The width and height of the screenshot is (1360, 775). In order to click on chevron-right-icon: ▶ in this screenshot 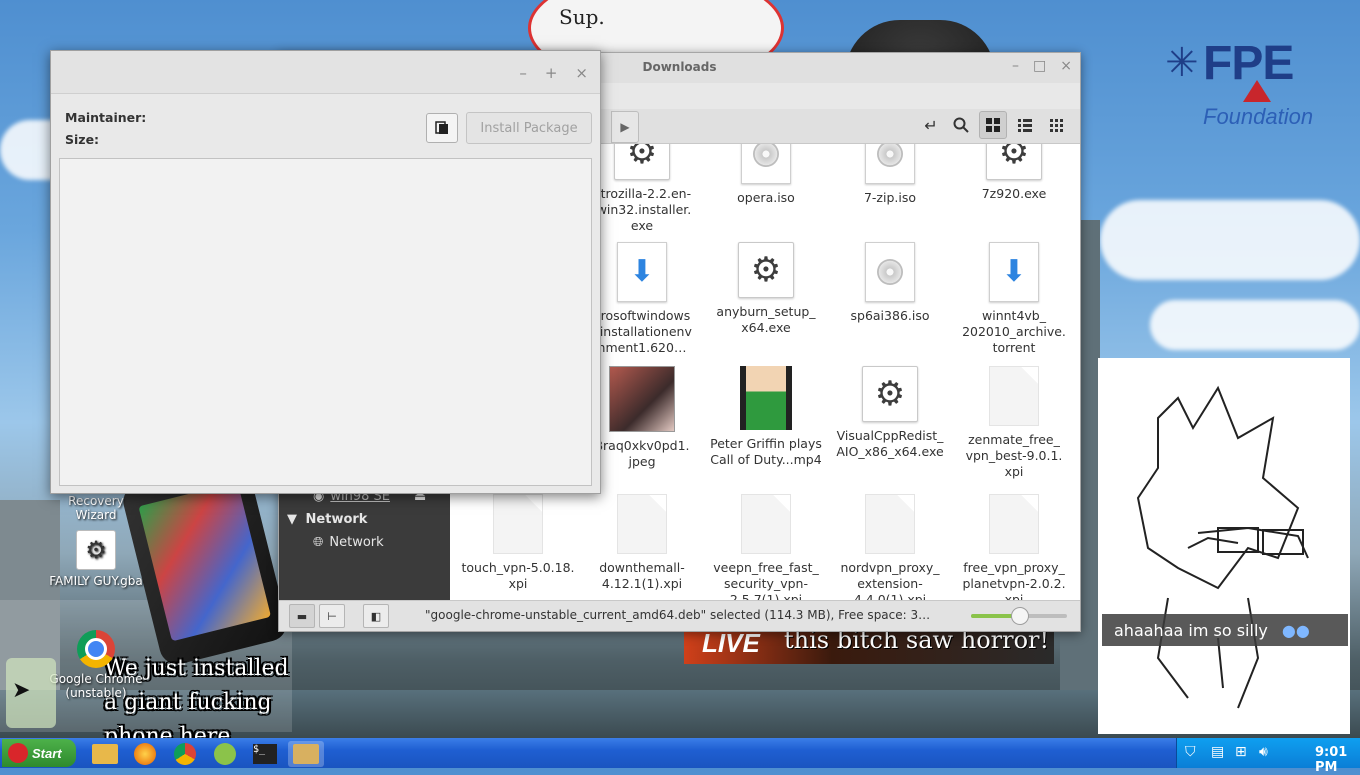, I will do `click(625, 127)`.